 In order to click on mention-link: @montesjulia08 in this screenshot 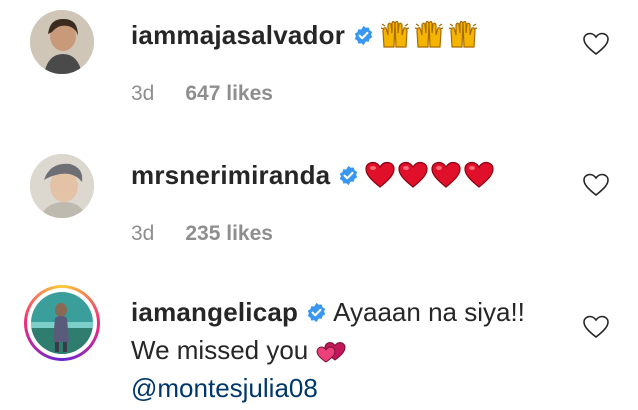, I will do `click(224, 388)`.